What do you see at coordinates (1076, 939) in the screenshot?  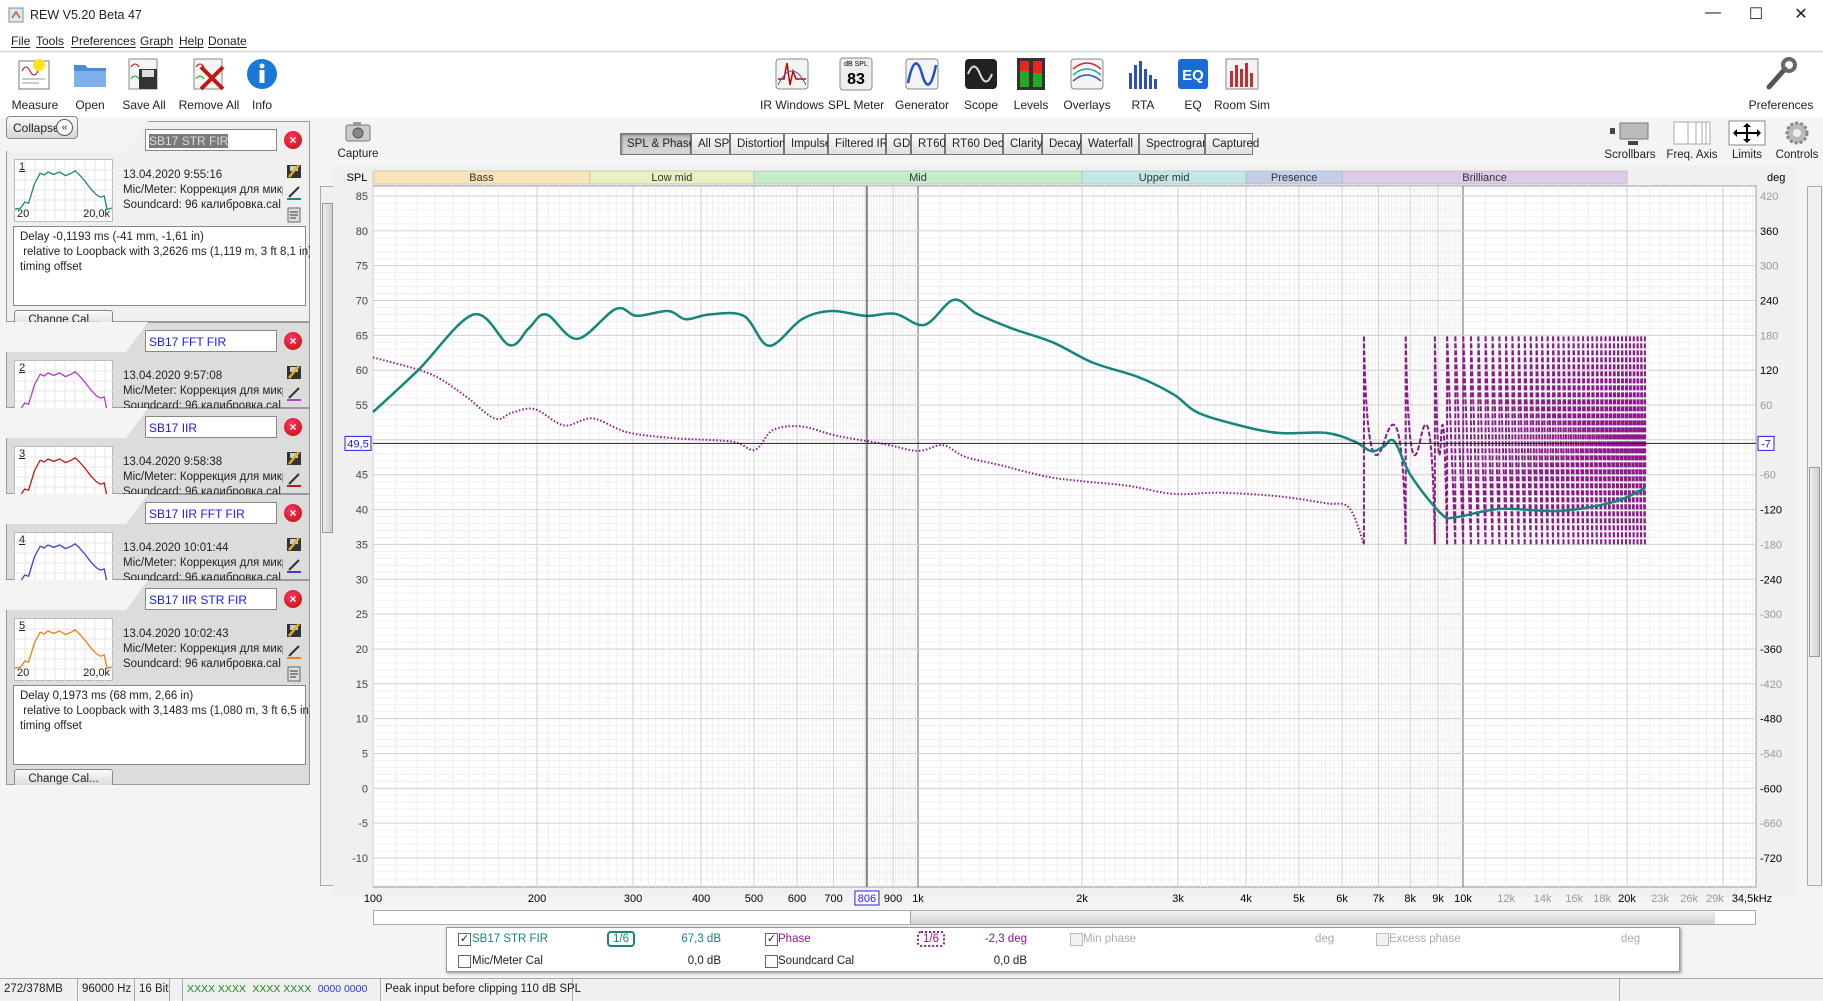 I see `min-phase-checkbox` at bounding box center [1076, 939].